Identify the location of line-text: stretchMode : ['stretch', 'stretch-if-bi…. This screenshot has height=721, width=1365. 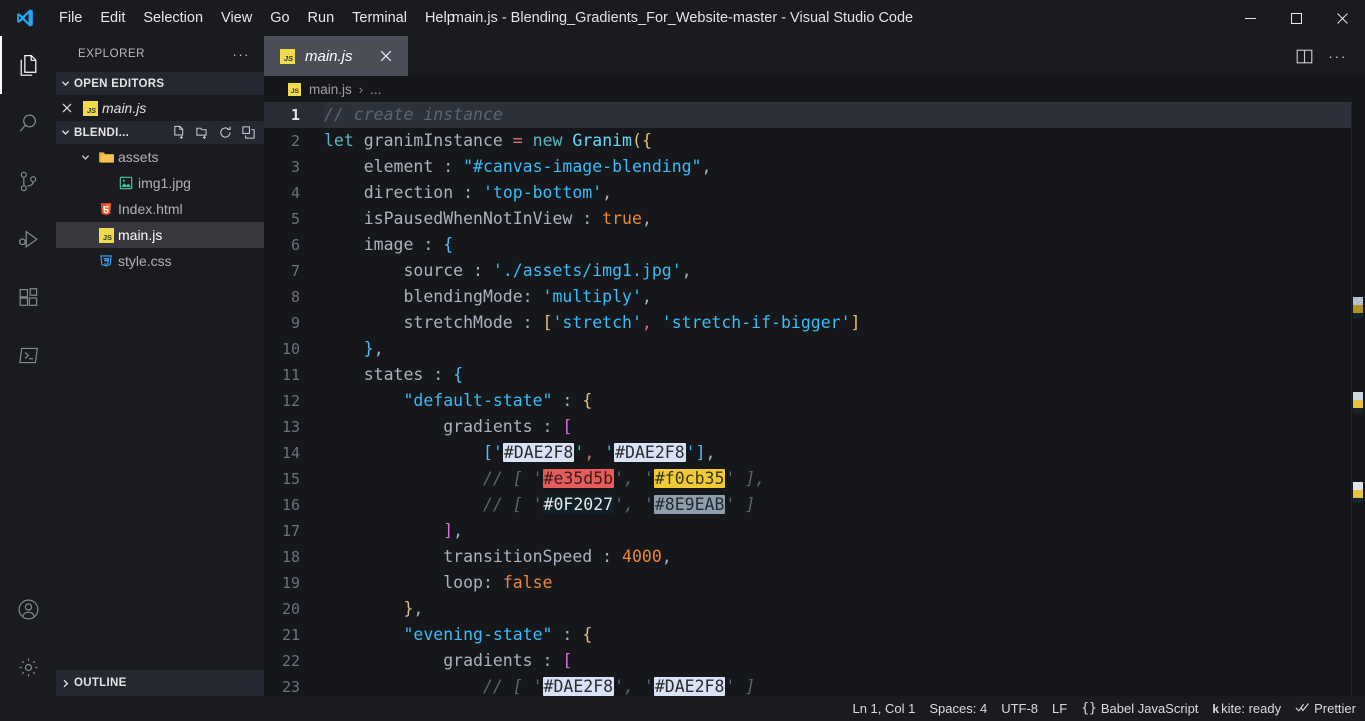
(844, 323).